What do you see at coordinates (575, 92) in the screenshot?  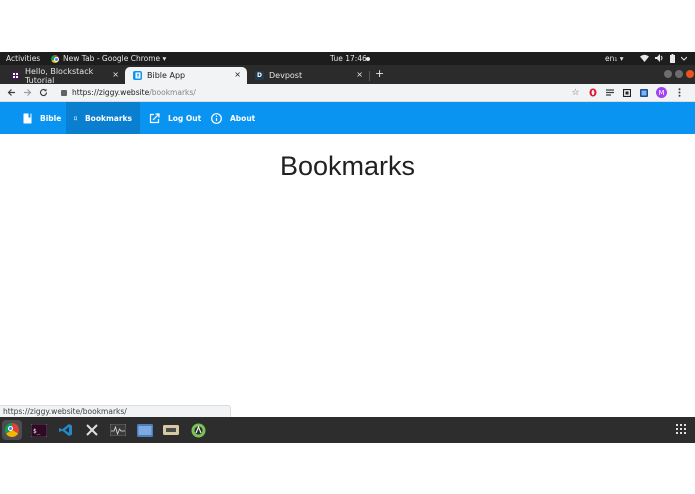 I see `star-icon: ☆` at bounding box center [575, 92].